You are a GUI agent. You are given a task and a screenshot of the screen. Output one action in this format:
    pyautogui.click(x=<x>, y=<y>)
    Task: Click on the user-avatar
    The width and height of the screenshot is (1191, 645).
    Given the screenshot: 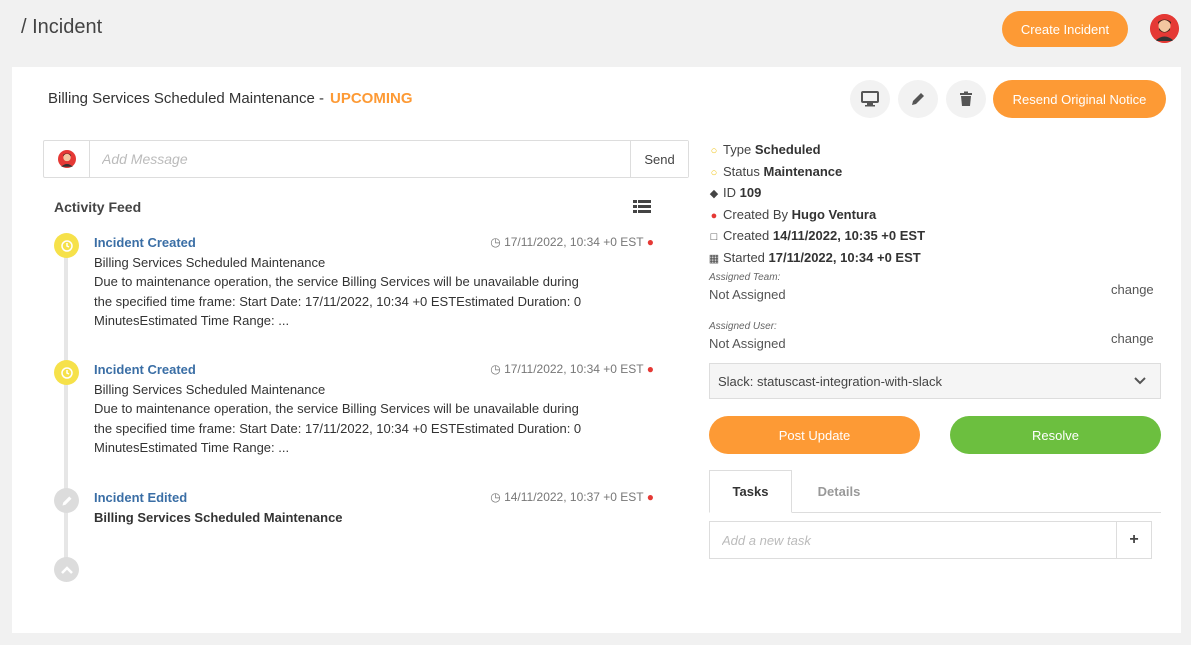 What is the action you would take?
    pyautogui.click(x=1164, y=28)
    